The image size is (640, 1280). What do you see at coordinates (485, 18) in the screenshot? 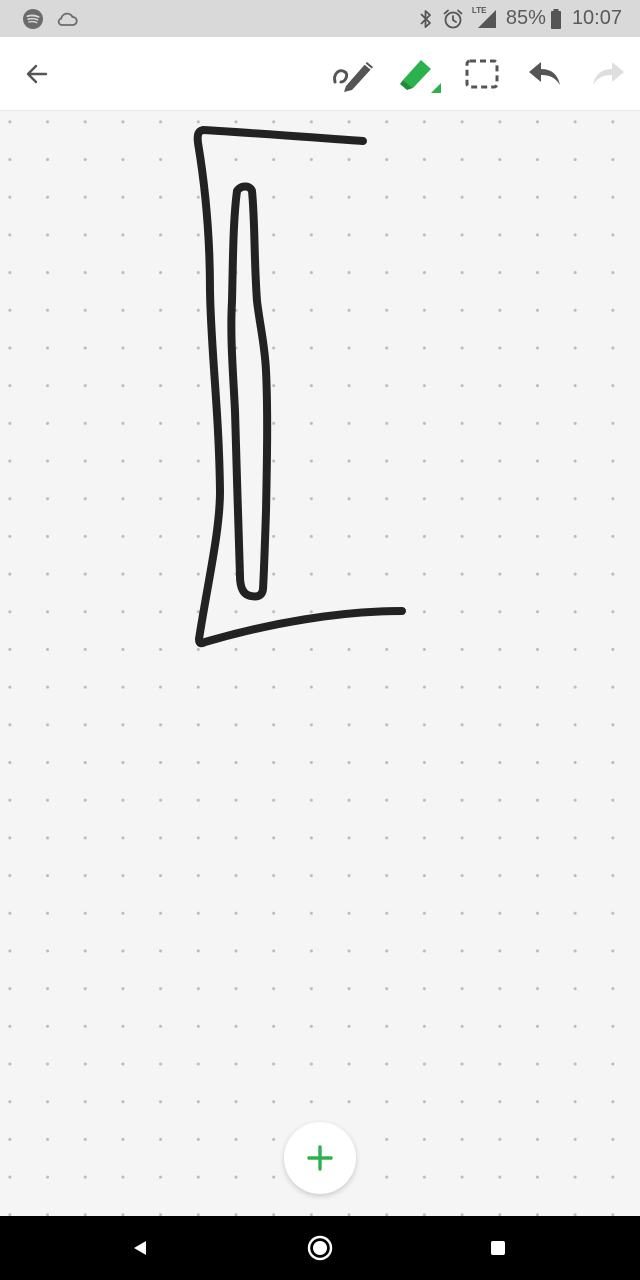
I see `lte-signal-icon: LTE` at bounding box center [485, 18].